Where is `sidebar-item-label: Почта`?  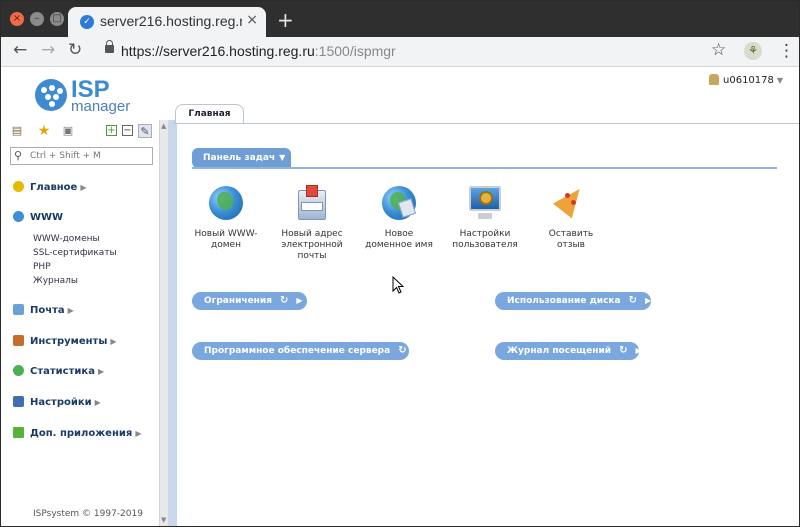
sidebar-item-label: Почта is located at coordinates (47, 310).